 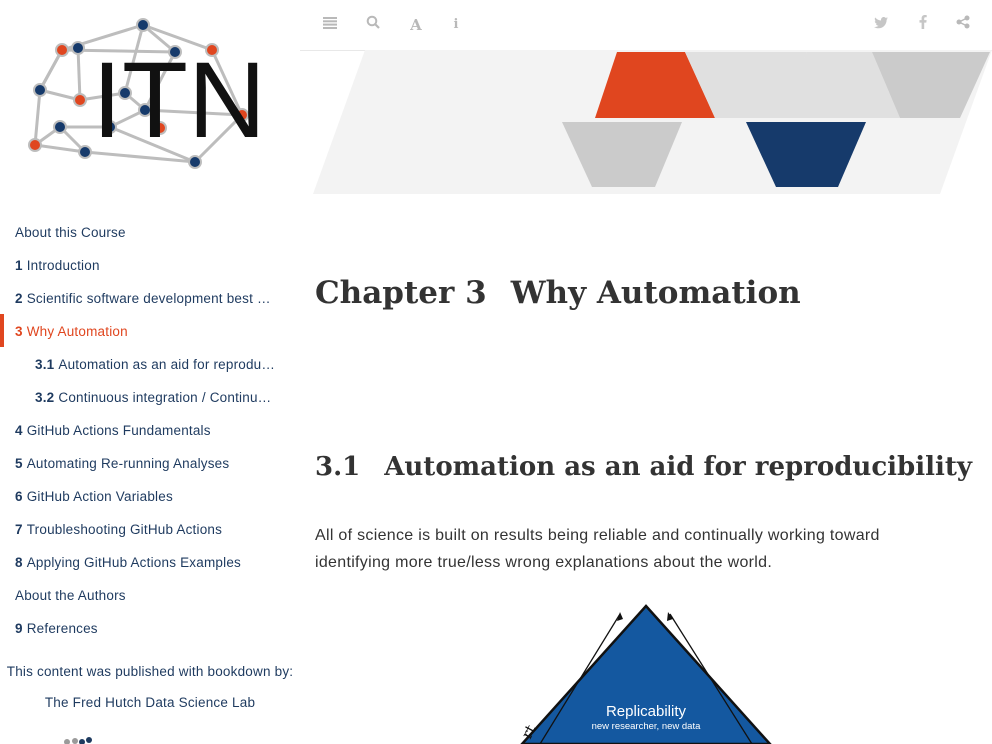 What do you see at coordinates (150, 594) in the screenshot?
I see `toc-item: About the Authors` at bounding box center [150, 594].